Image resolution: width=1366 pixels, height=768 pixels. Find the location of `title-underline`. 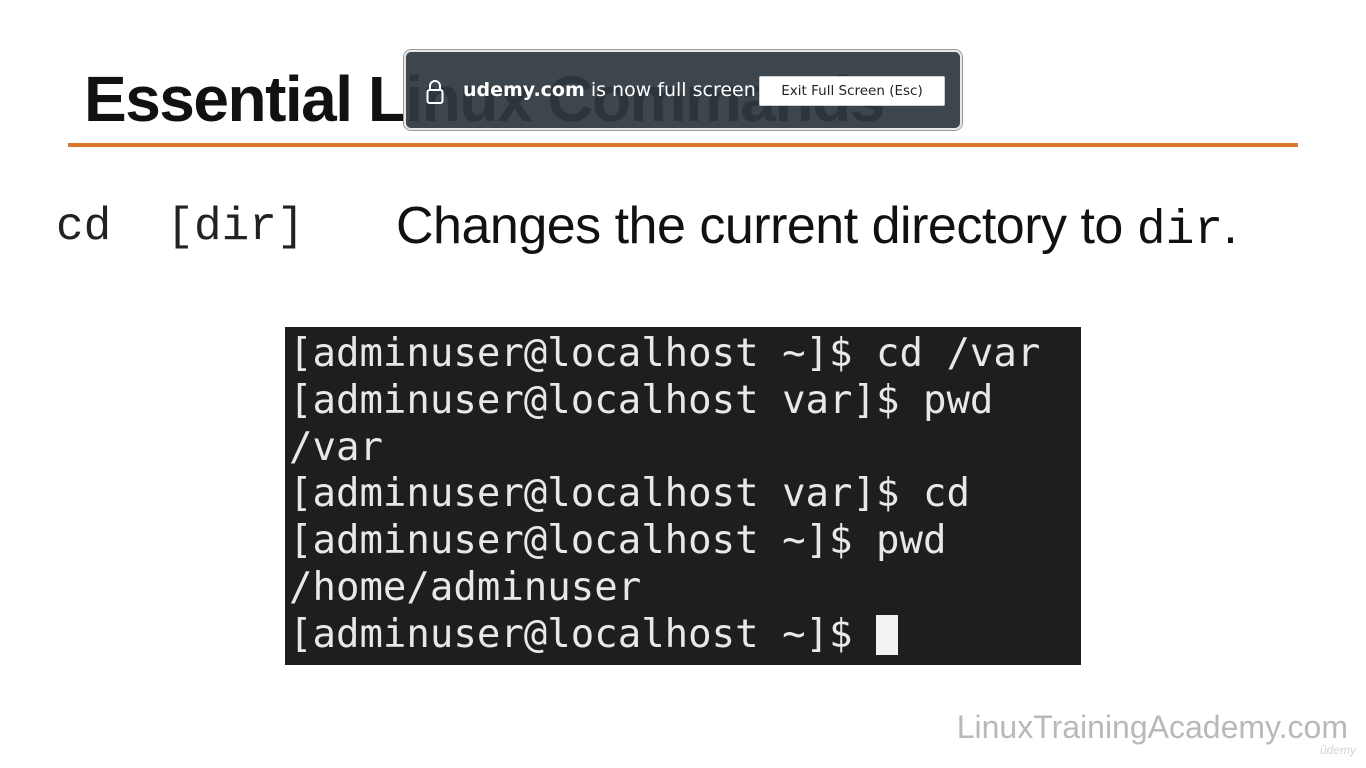

title-underline is located at coordinates (683, 145).